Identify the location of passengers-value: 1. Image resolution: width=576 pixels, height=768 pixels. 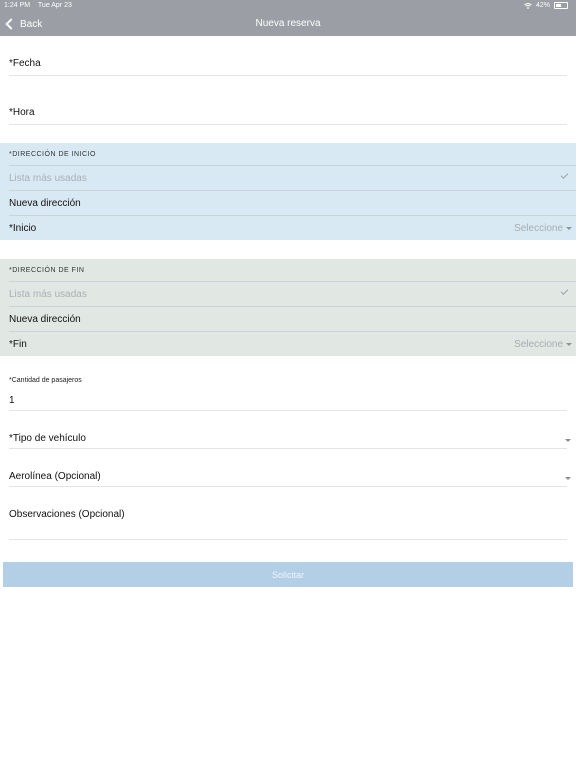
(12, 400).